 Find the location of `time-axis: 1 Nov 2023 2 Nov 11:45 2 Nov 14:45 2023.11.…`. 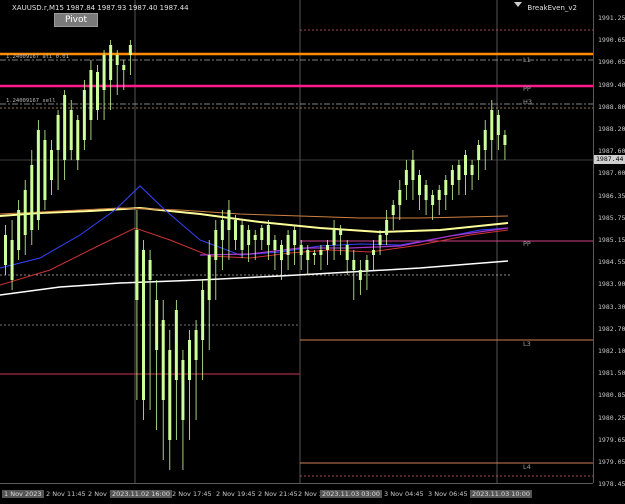

time-axis: 1 Nov 2023 2 Nov 11:45 2 Nov 14:45 2023.11.… is located at coordinates (296, 493).